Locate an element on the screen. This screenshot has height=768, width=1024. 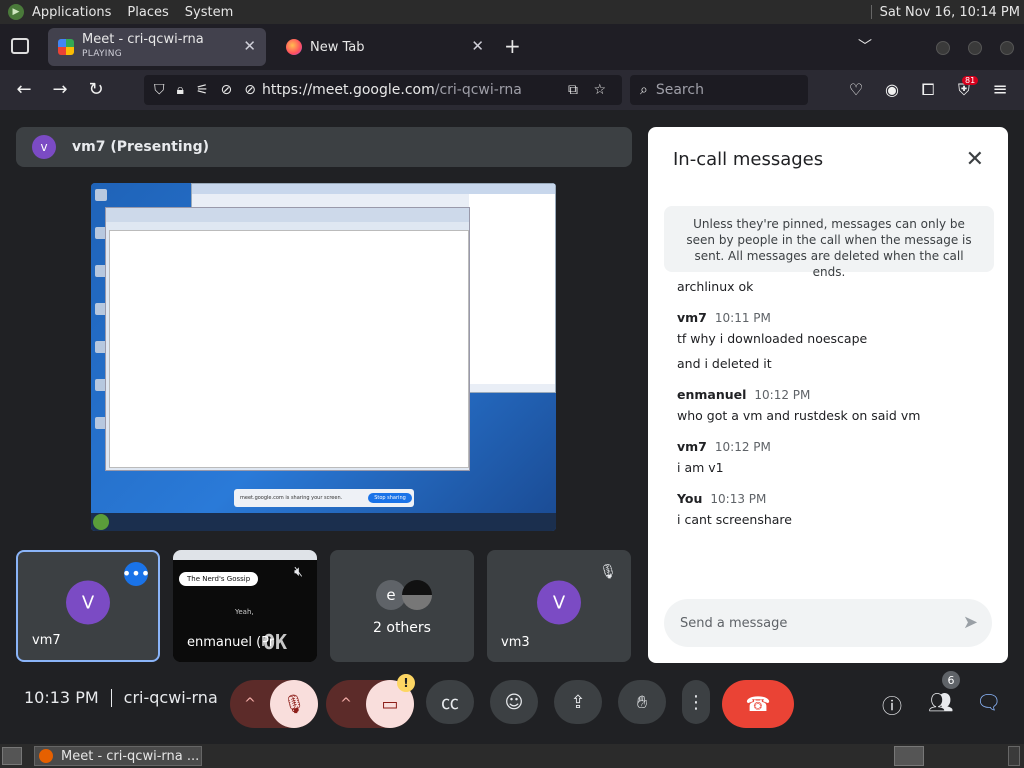
explorer-side-pane is located at coordinates (512, 289).